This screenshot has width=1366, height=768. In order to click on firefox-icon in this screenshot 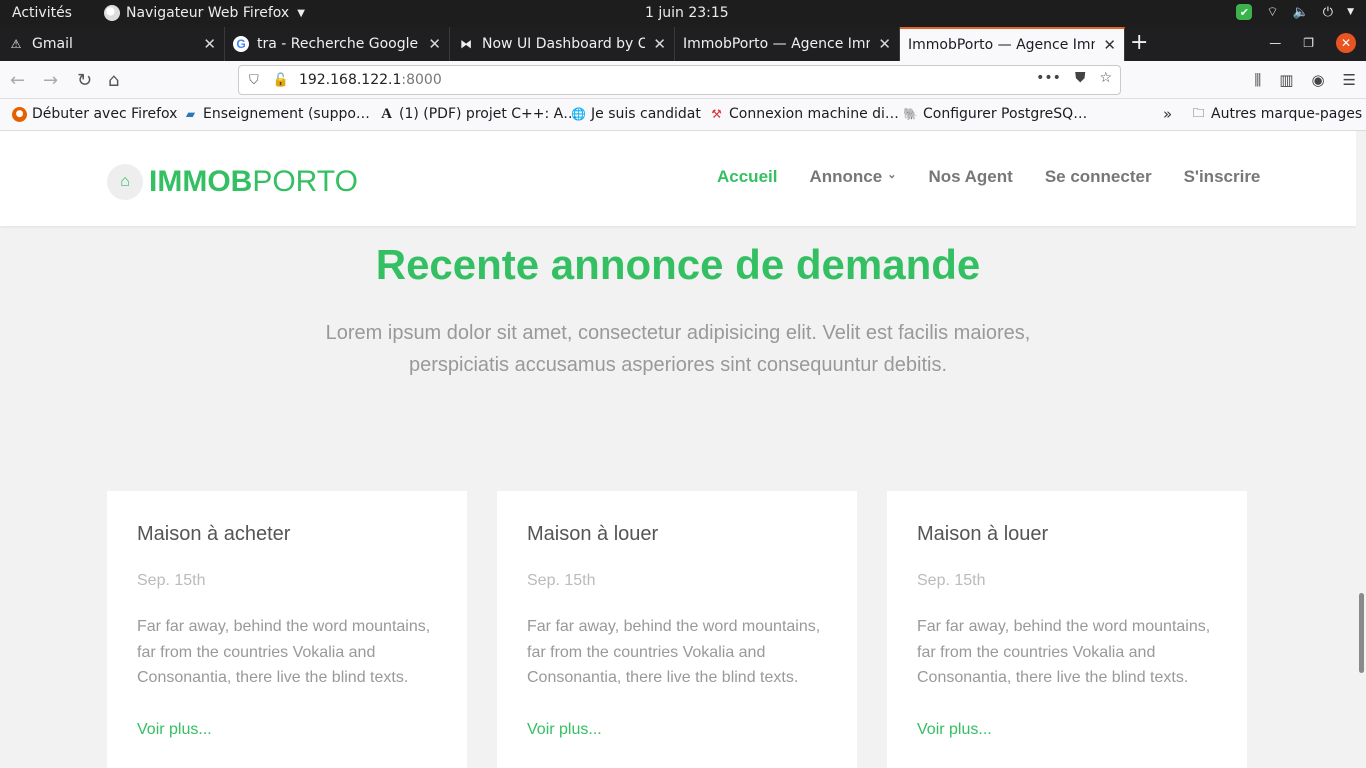, I will do `click(112, 13)`.